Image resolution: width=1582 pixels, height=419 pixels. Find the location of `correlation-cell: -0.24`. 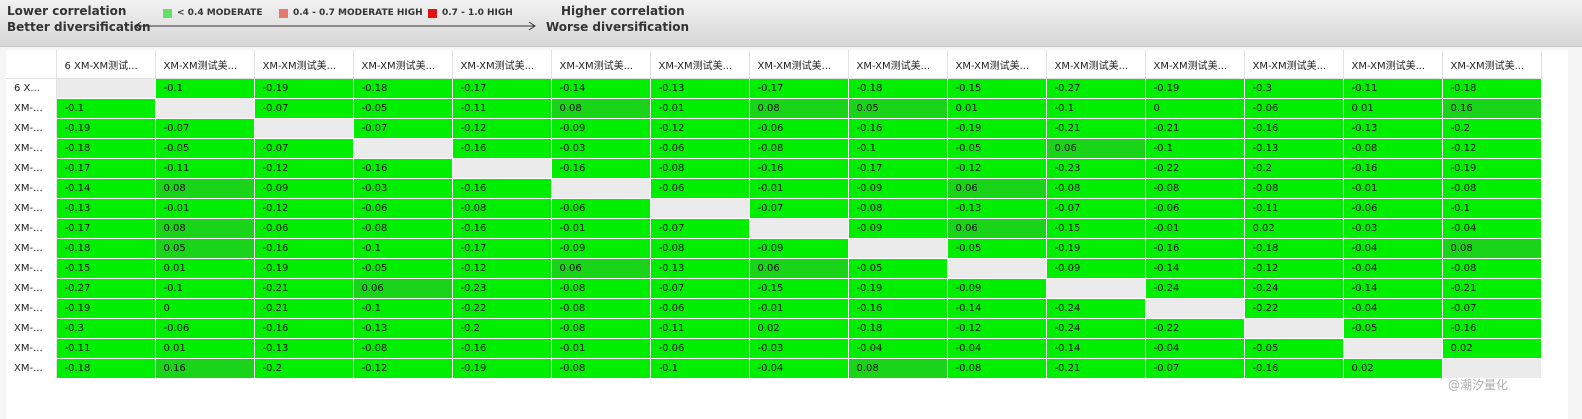

correlation-cell: -0.24 is located at coordinates (1294, 288).